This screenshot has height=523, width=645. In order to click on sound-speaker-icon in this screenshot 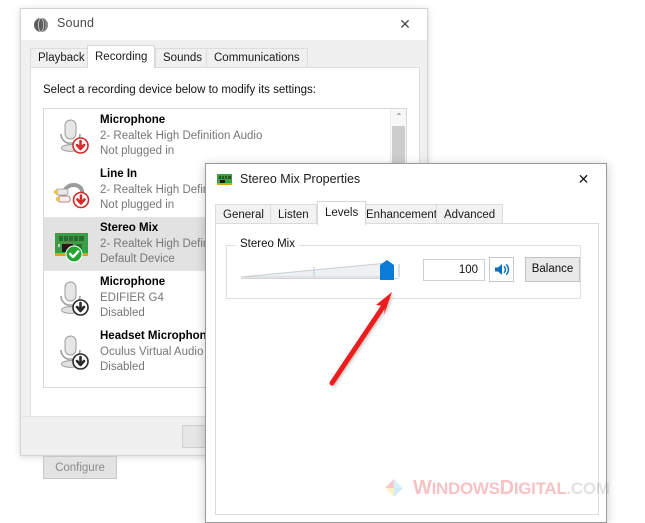, I will do `click(41, 25)`.